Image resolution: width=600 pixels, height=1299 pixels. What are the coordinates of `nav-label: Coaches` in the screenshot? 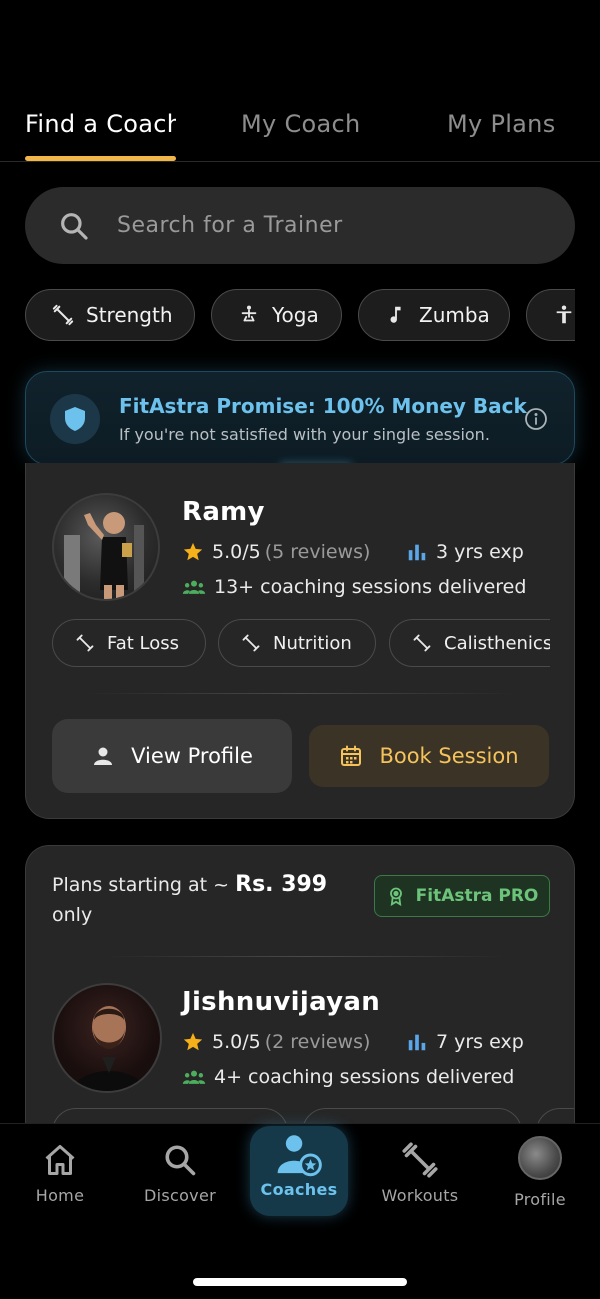 It's located at (299, 1189).